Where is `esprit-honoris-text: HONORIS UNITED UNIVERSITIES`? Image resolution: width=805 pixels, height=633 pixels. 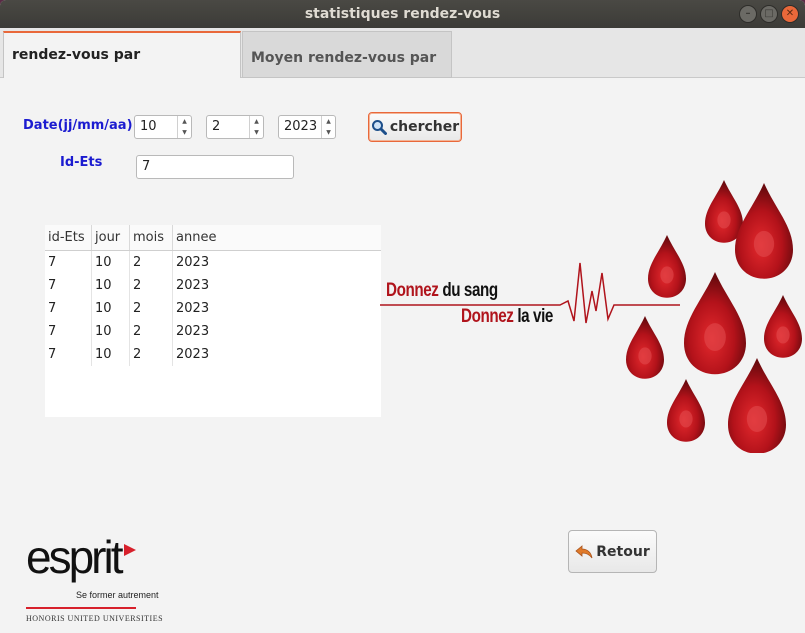 esprit-honoris-text: HONORIS UNITED UNIVERSITIES is located at coordinates (95, 618).